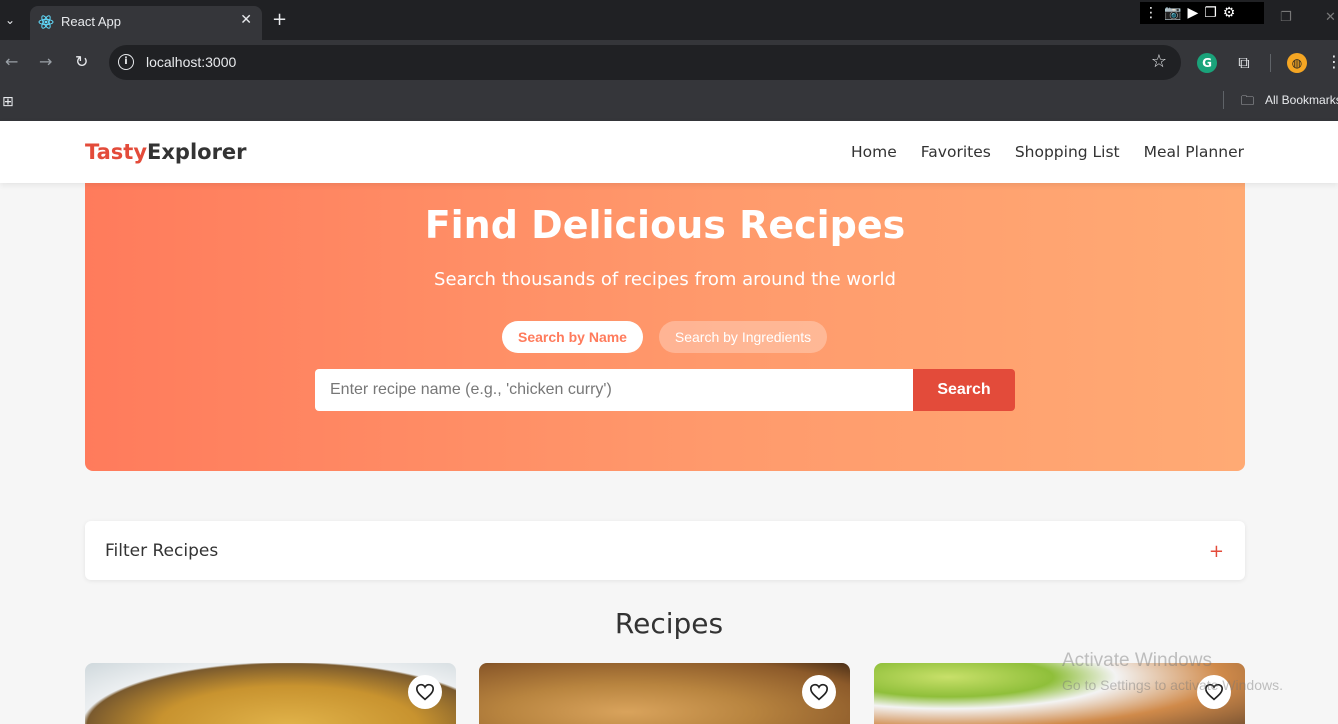 The image size is (1338, 724). What do you see at coordinates (162, 551) in the screenshot?
I see `filter-title: Filter Recipes` at bounding box center [162, 551].